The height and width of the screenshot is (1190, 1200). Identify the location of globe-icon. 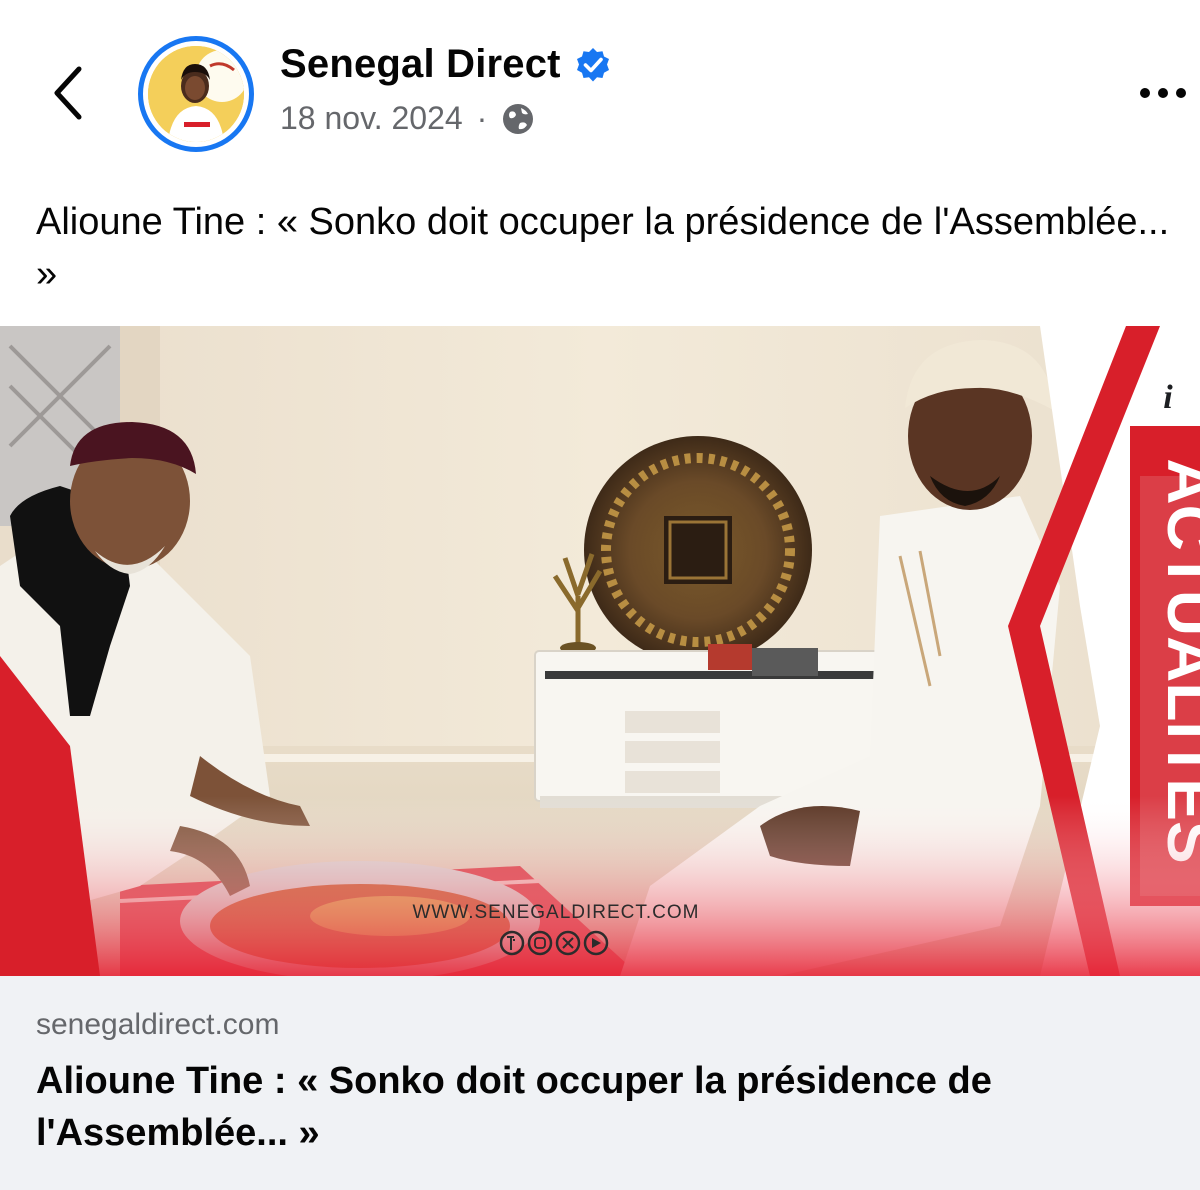
(518, 118).